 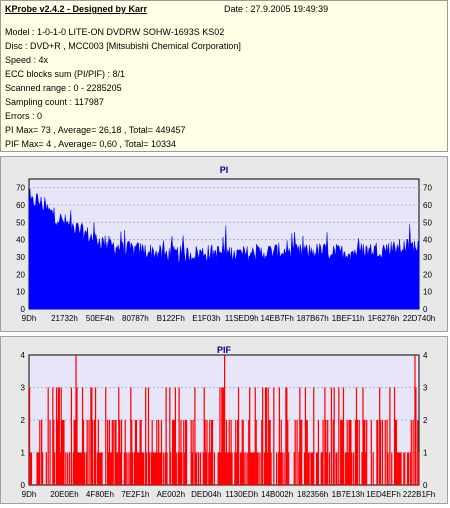 I want to click on y-tick-label-left: 10, so click(x=20, y=292).